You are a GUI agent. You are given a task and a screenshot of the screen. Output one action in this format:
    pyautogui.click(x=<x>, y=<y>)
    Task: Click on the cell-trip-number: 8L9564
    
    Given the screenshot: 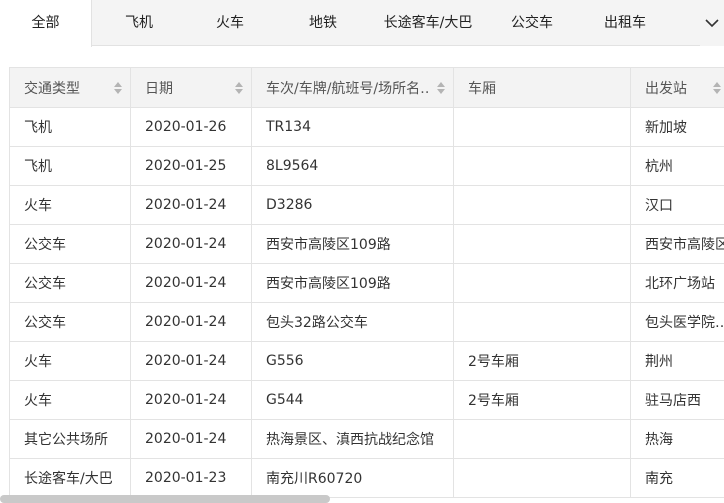 What is the action you would take?
    pyautogui.click(x=352, y=166)
    